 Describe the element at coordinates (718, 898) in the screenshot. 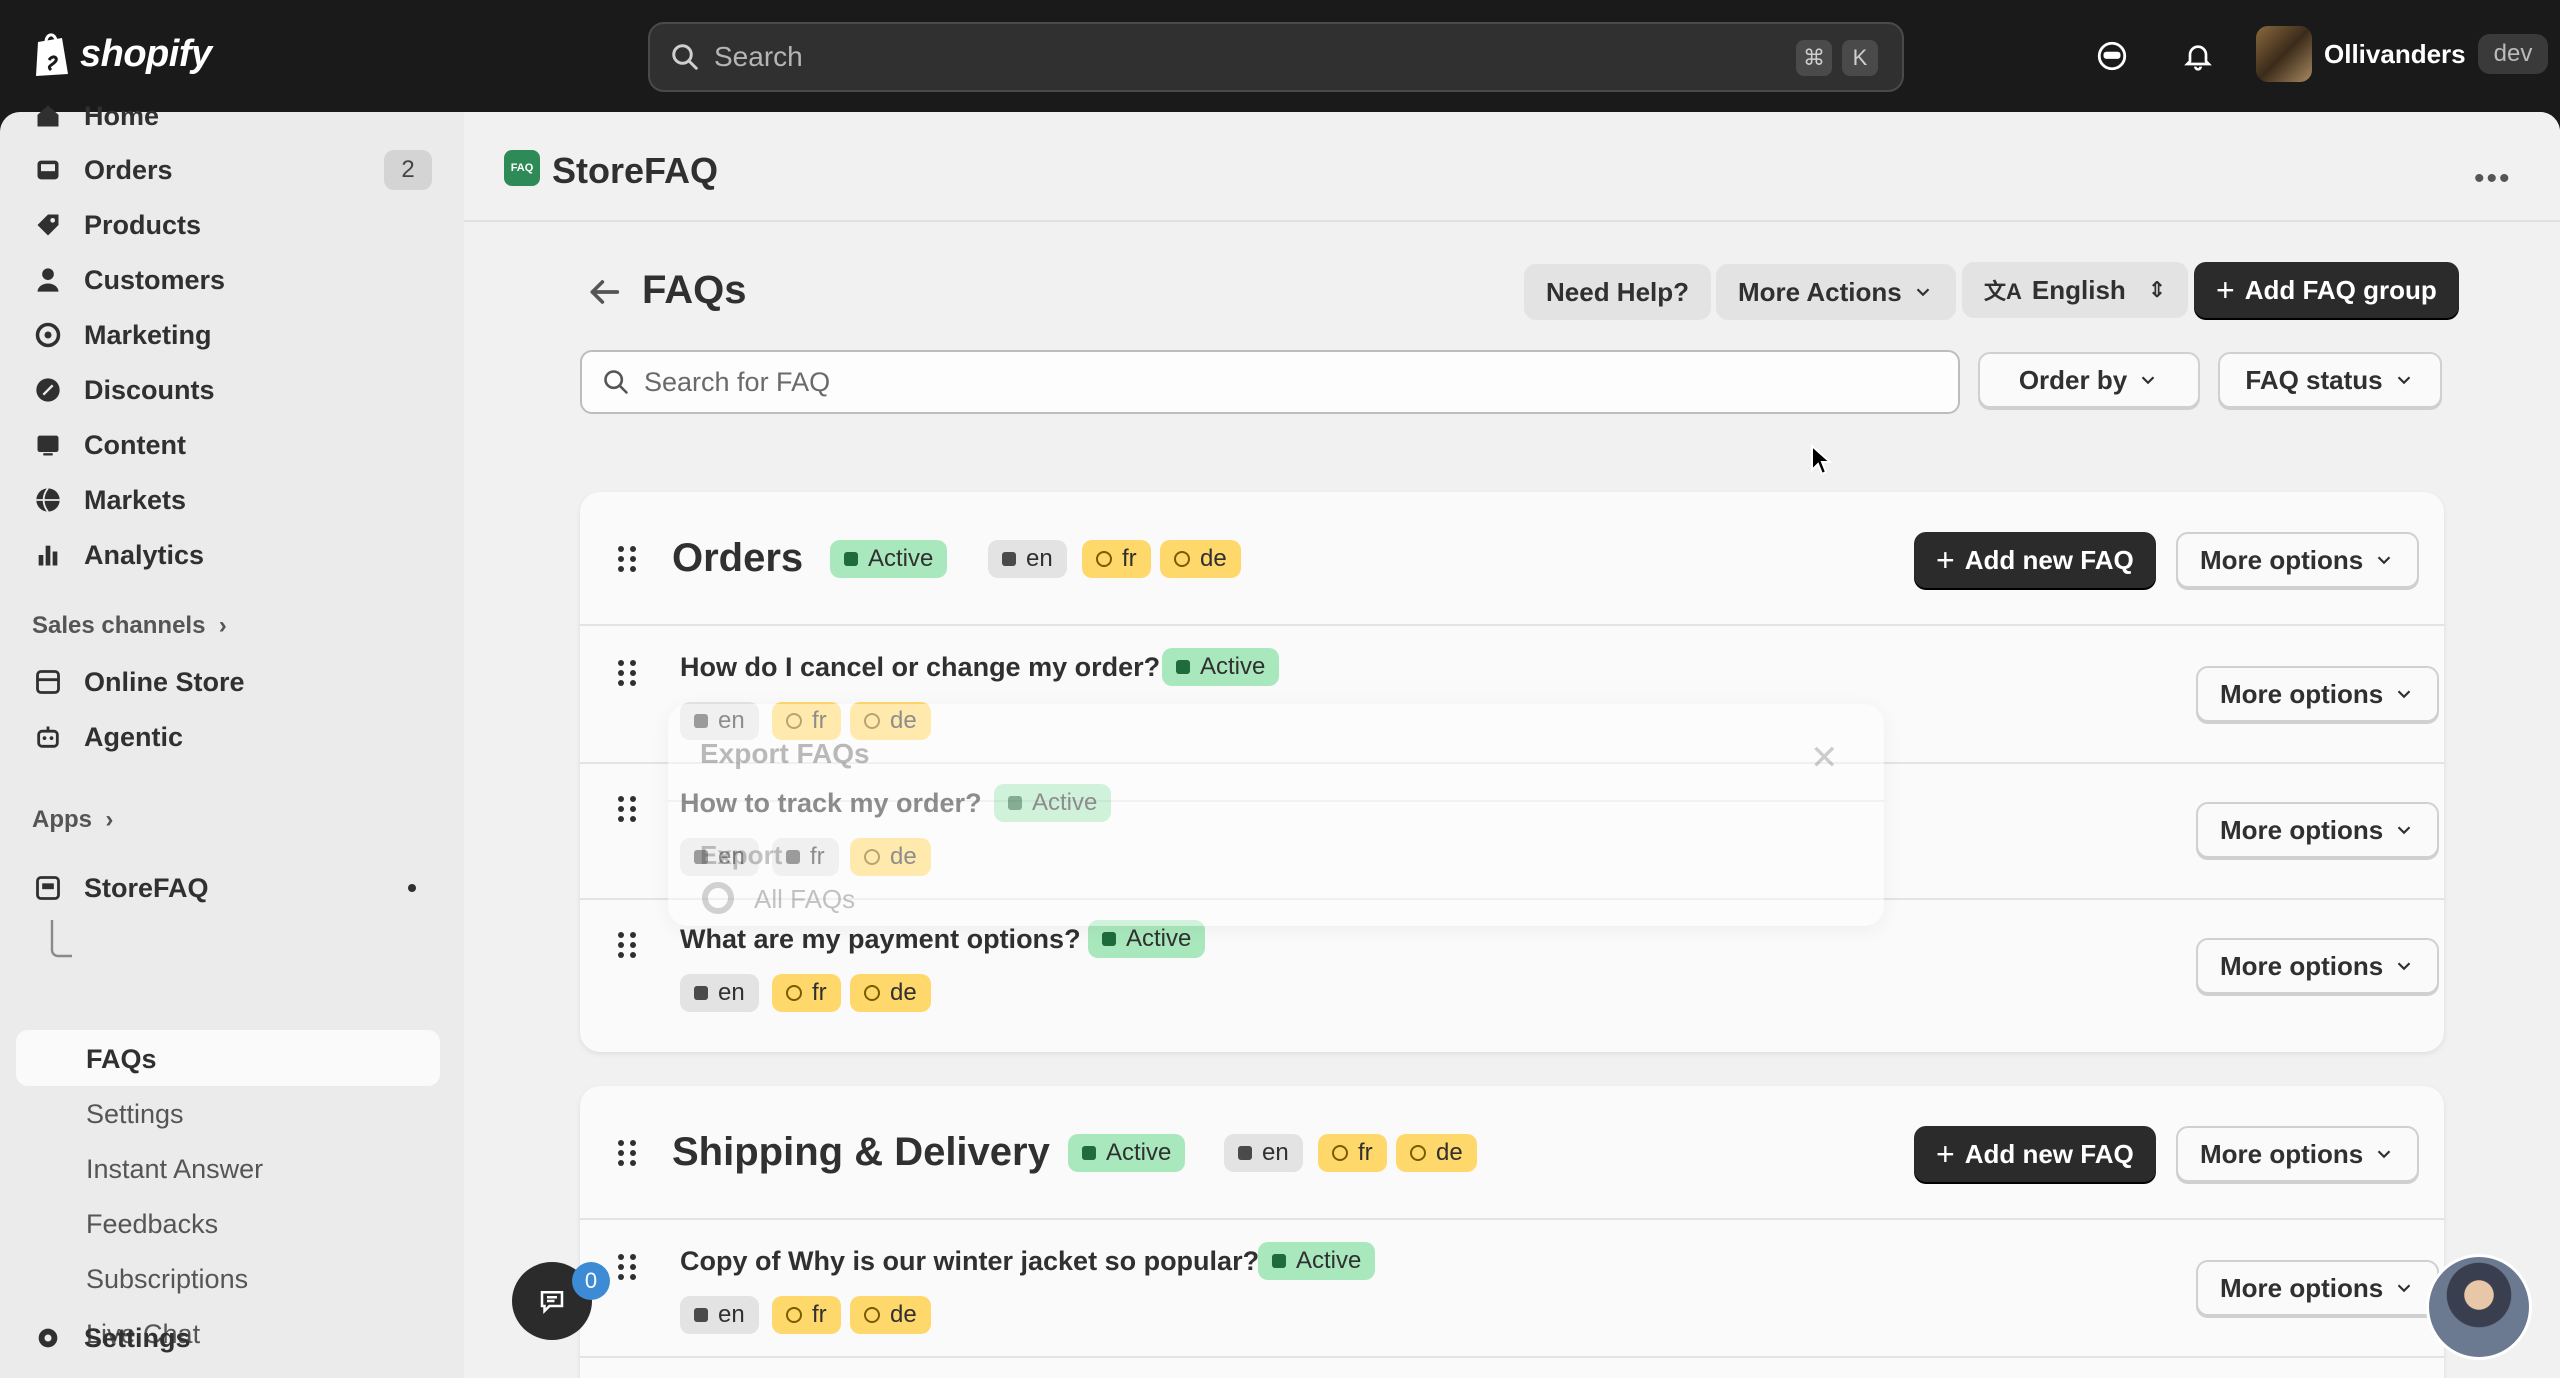

I see `all-faqs-radio` at that location.